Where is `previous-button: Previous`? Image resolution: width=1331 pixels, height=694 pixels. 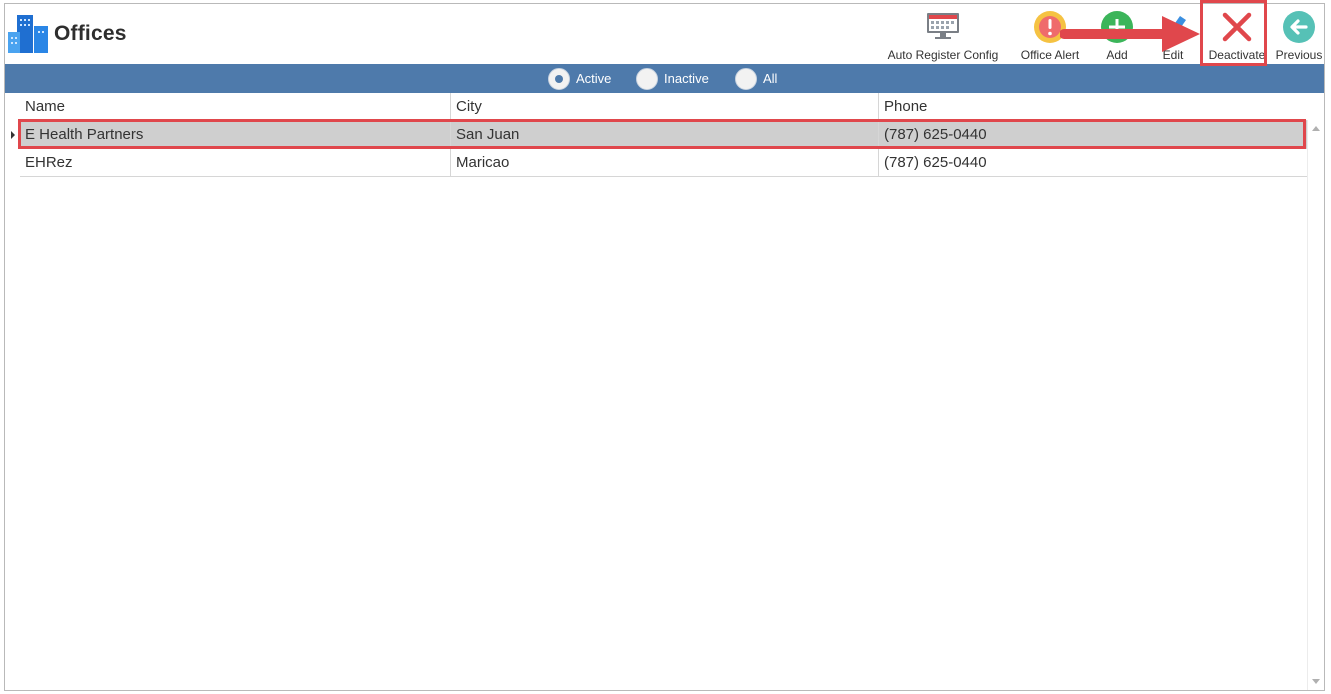
previous-button: Previous is located at coordinates (1299, 36).